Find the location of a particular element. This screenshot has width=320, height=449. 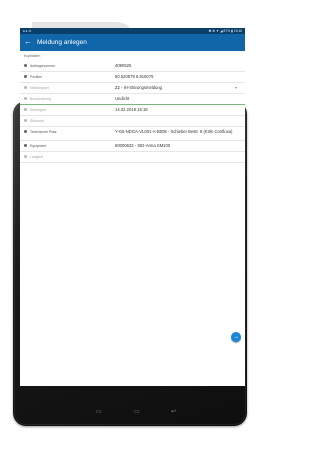

tag-icon is located at coordinates (25, 87).